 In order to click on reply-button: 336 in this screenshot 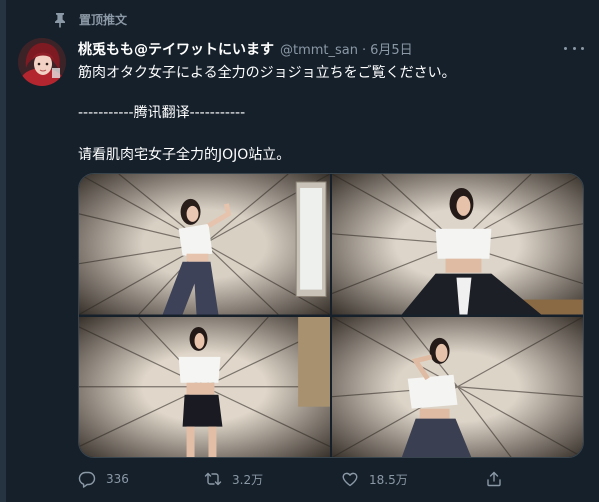, I will do `click(141, 479)`.